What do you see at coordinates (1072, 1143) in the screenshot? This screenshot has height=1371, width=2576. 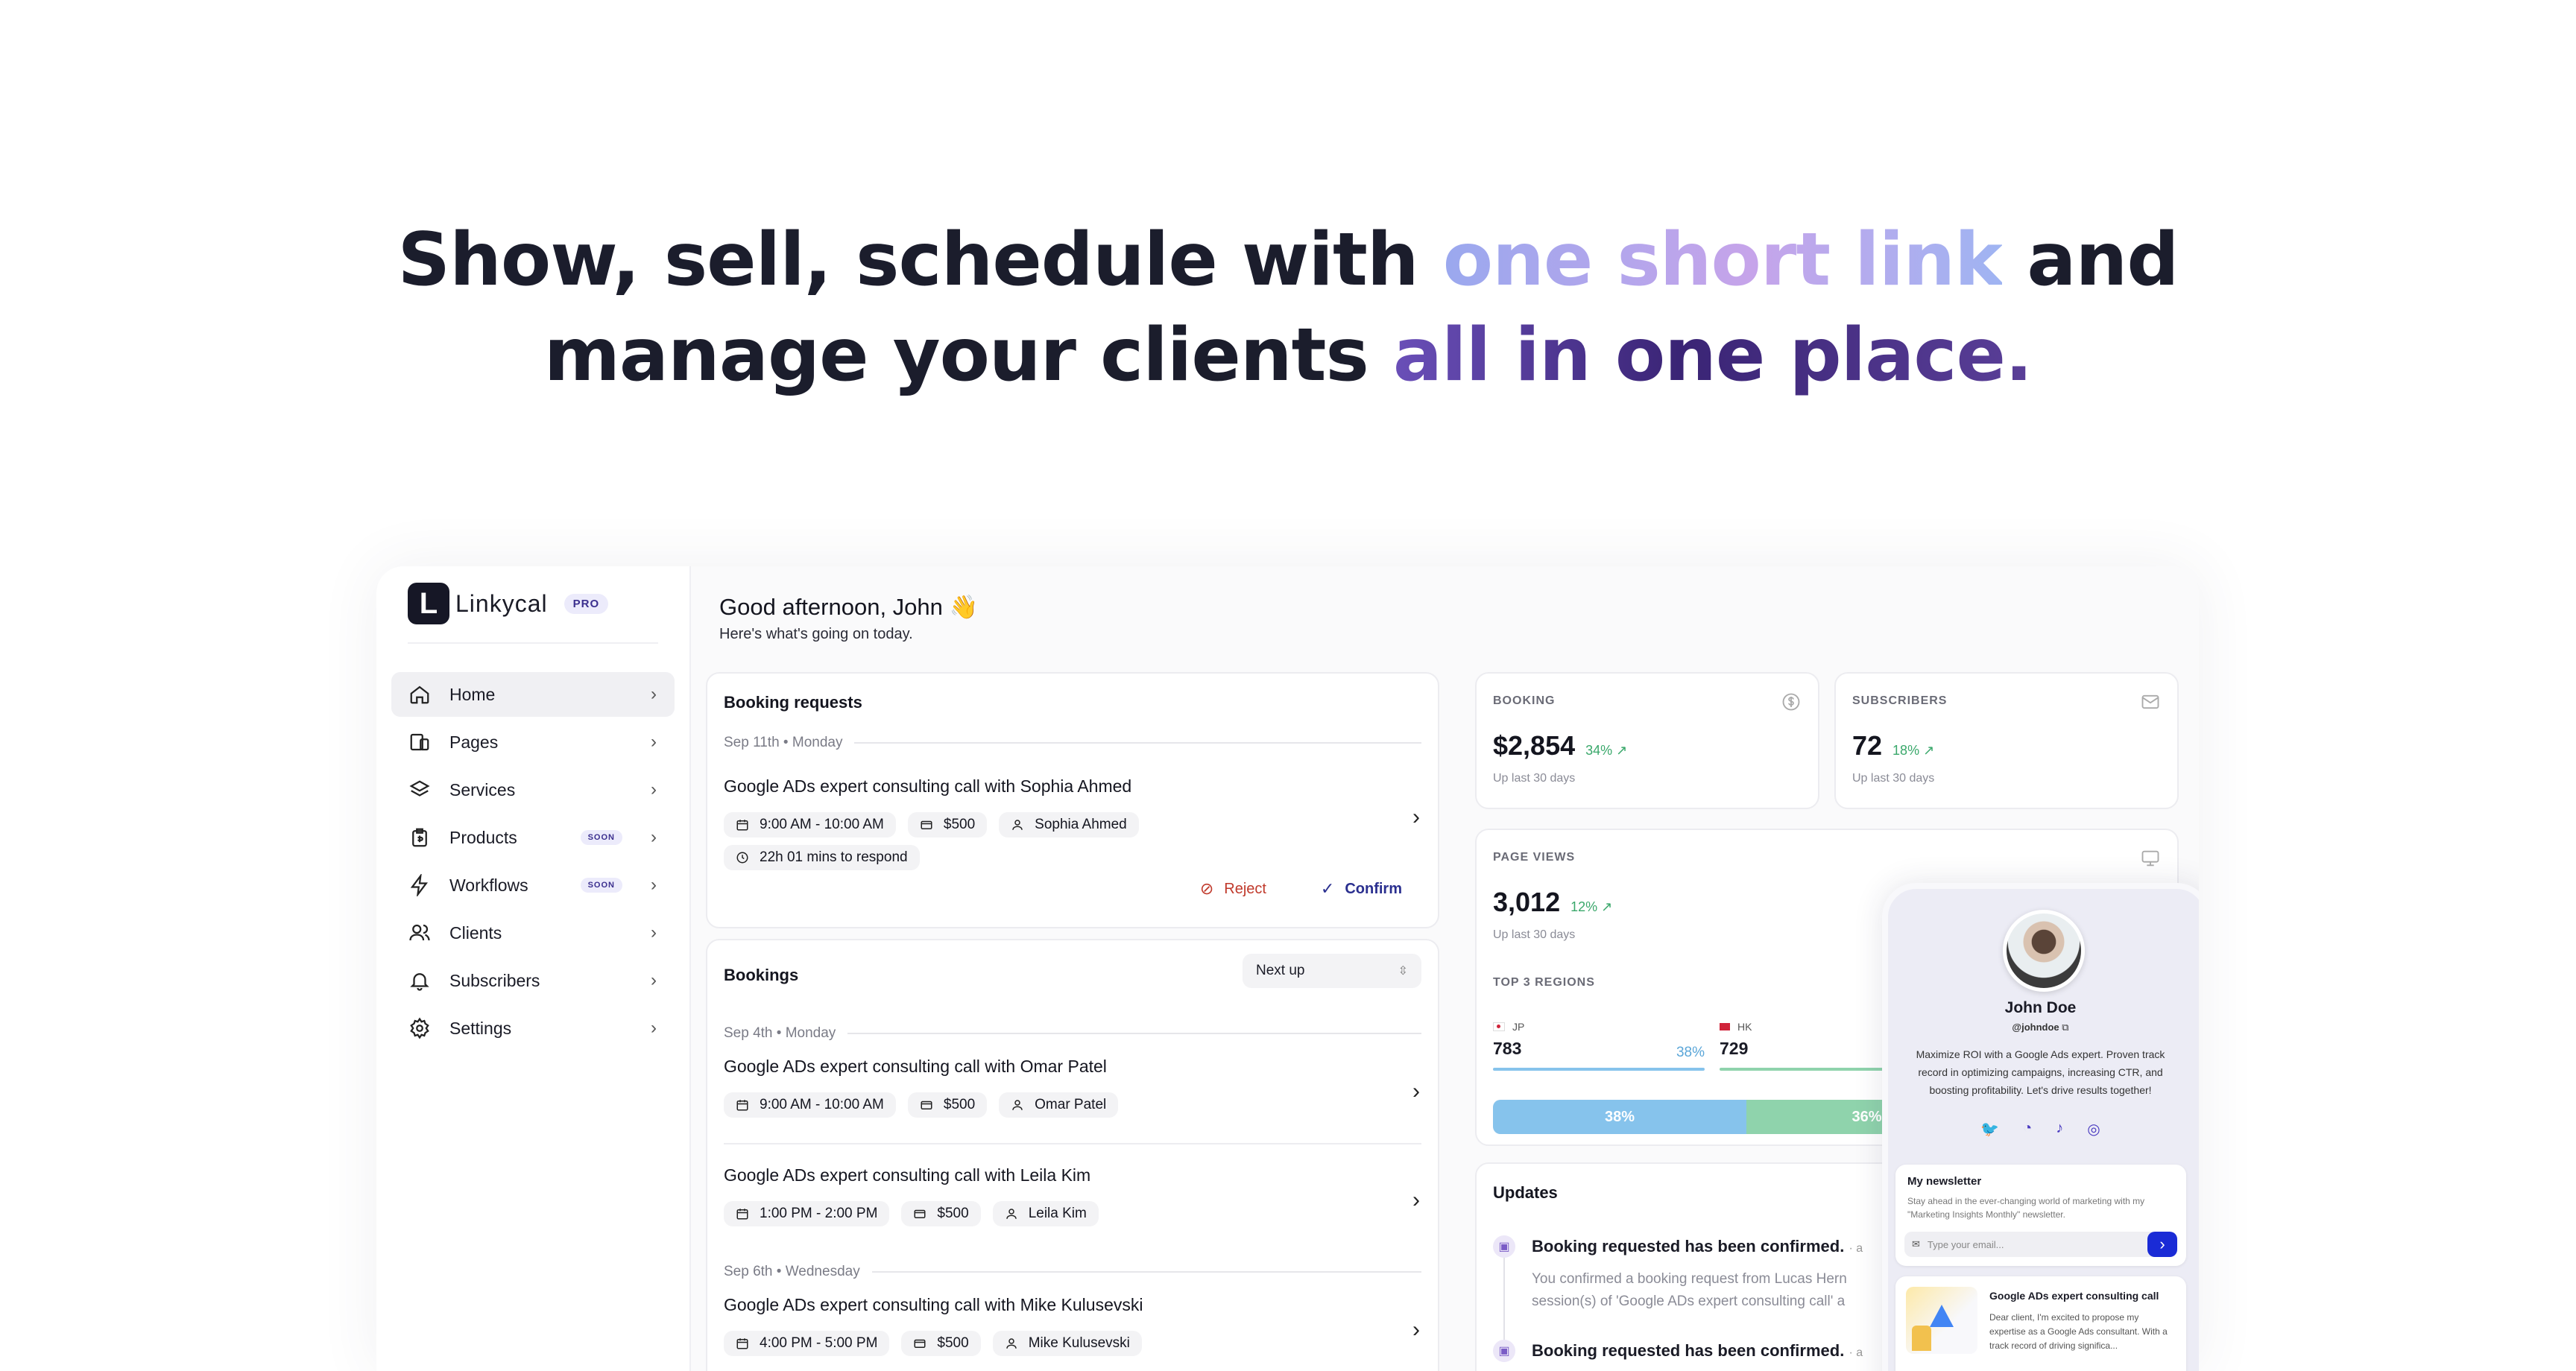 I see `row-divider` at bounding box center [1072, 1143].